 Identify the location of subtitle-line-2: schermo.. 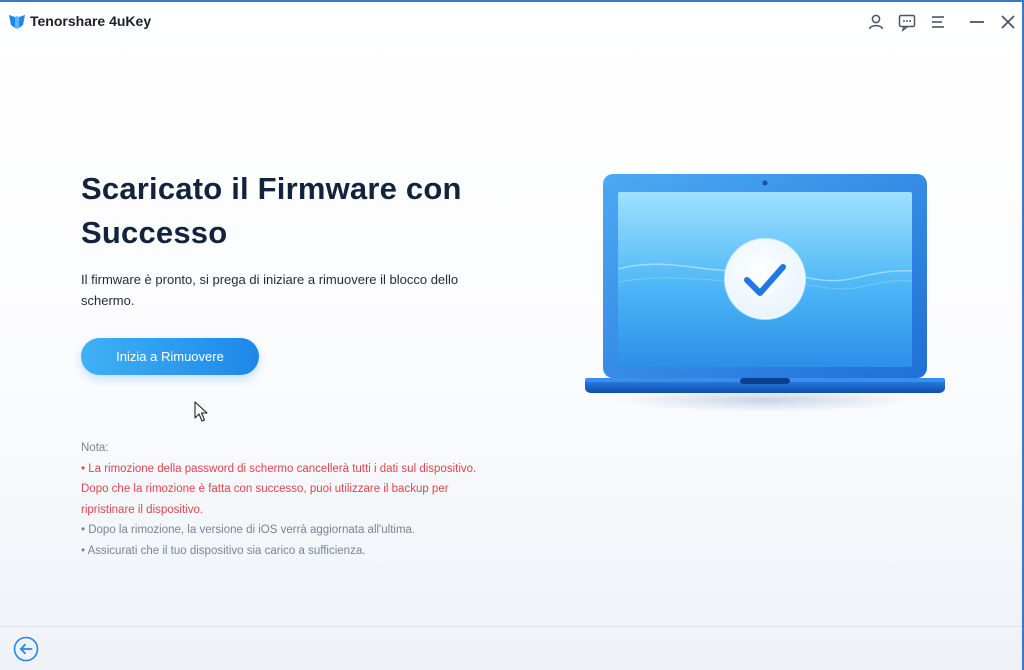
(108, 300).